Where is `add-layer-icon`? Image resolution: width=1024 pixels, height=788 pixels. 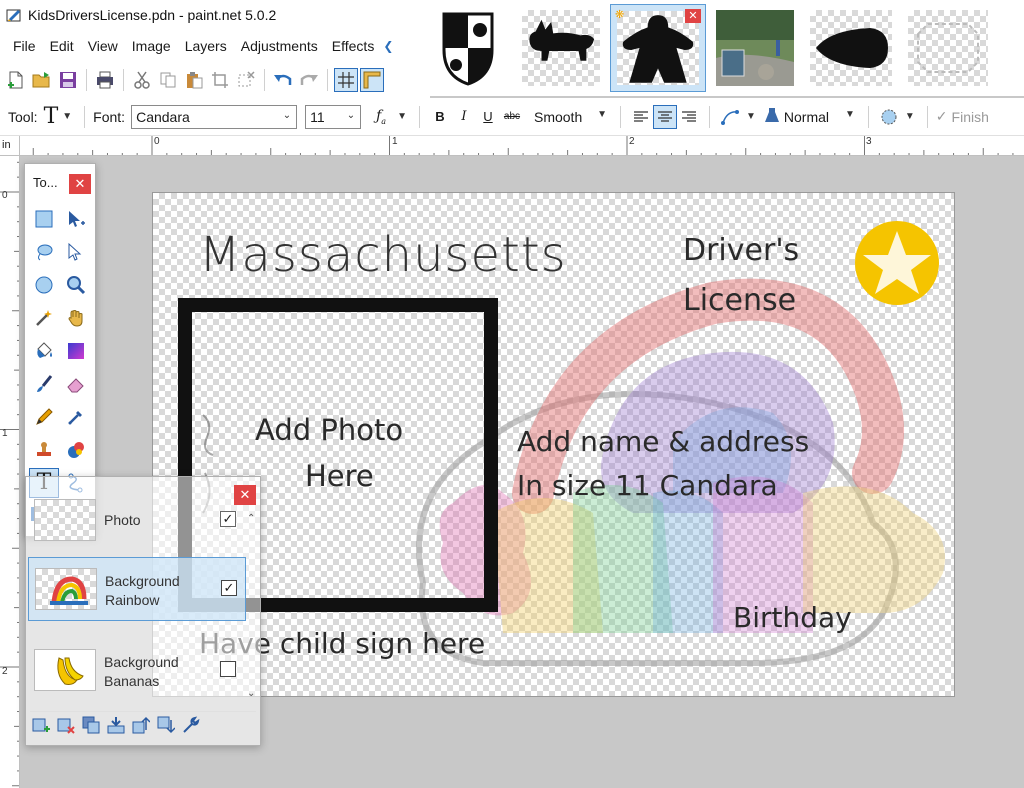 add-layer-icon is located at coordinates (41, 726).